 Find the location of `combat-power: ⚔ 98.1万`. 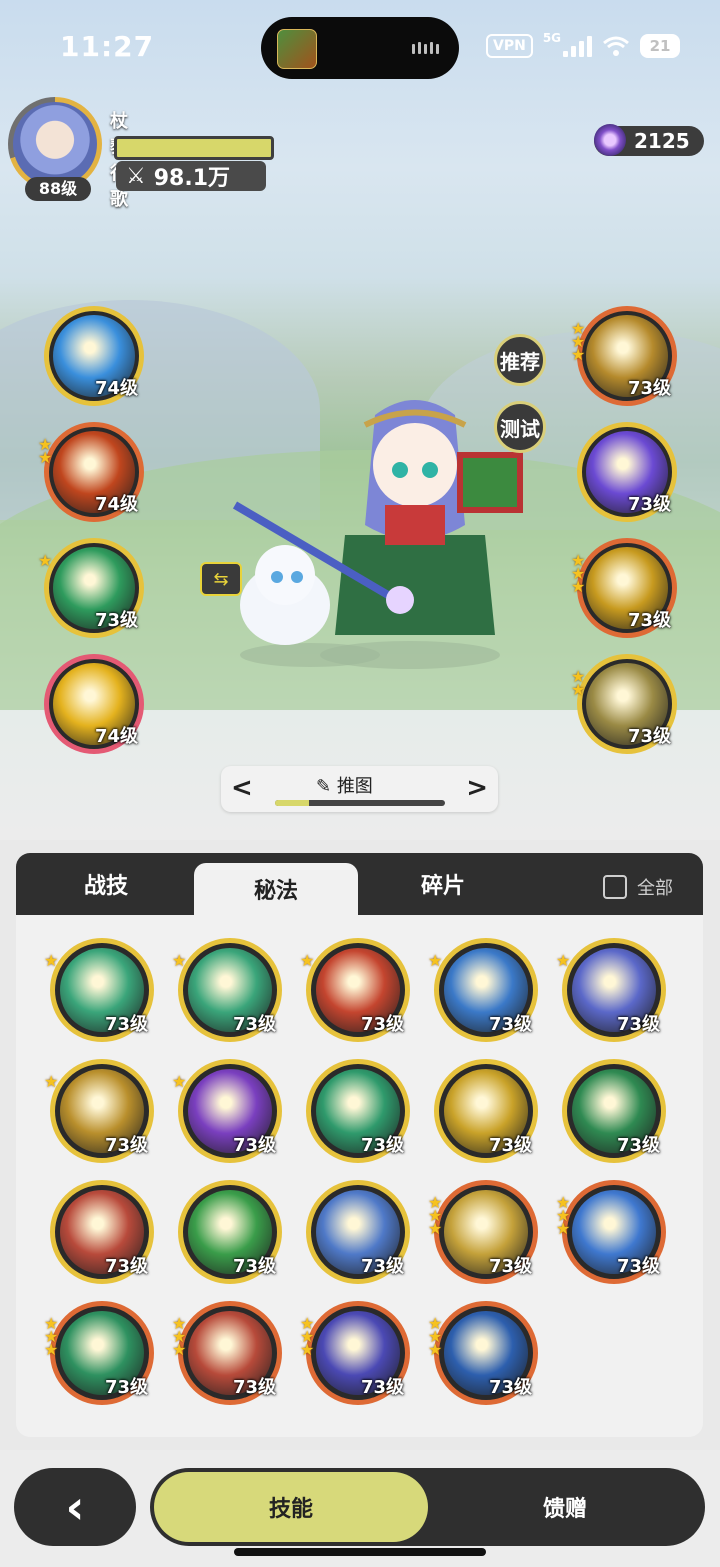

combat-power: ⚔ 98.1万 is located at coordinates (191, 176).